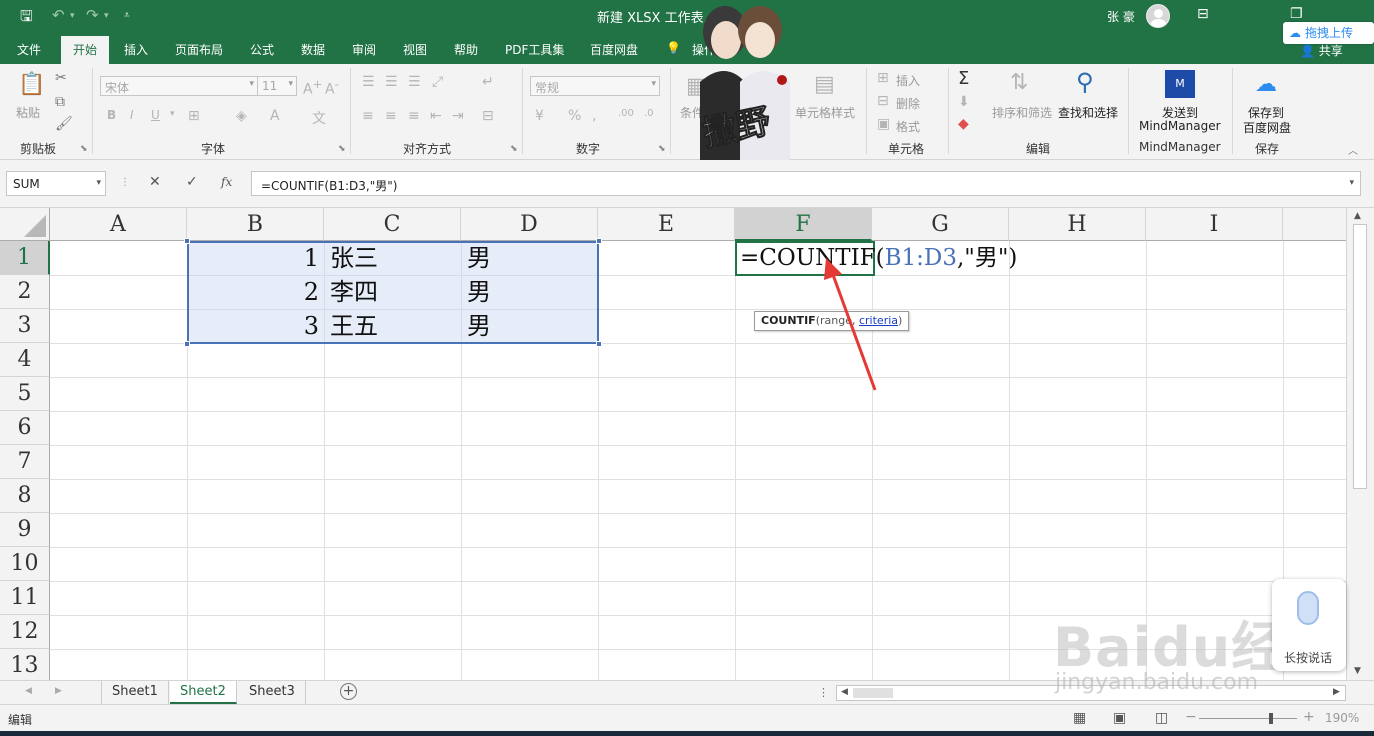 This screenshot has width=1374, height=736. What do you see at coordinates (255, 258) in the screenshot?
I see `cell-b1: 1` at bounding box center [255, 258].